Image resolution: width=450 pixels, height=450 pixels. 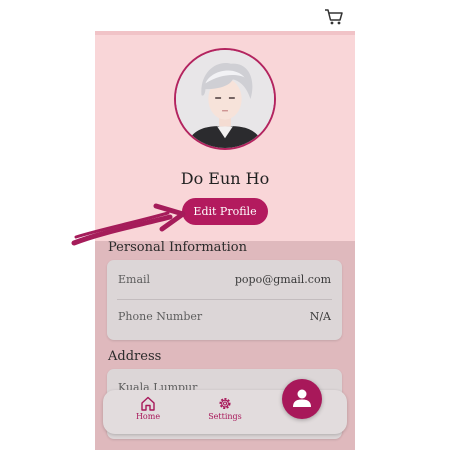 What do you see at coordinates (160, 316) in the screenshot?
I see `phone-number-label: Phone Number` at bounding box center [160, 316].